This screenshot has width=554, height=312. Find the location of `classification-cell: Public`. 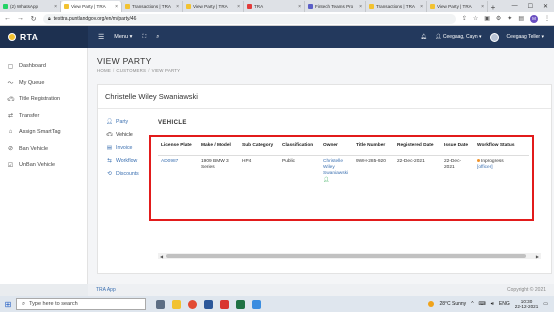

classification-cell: Public is located at coordinates (289, 161).